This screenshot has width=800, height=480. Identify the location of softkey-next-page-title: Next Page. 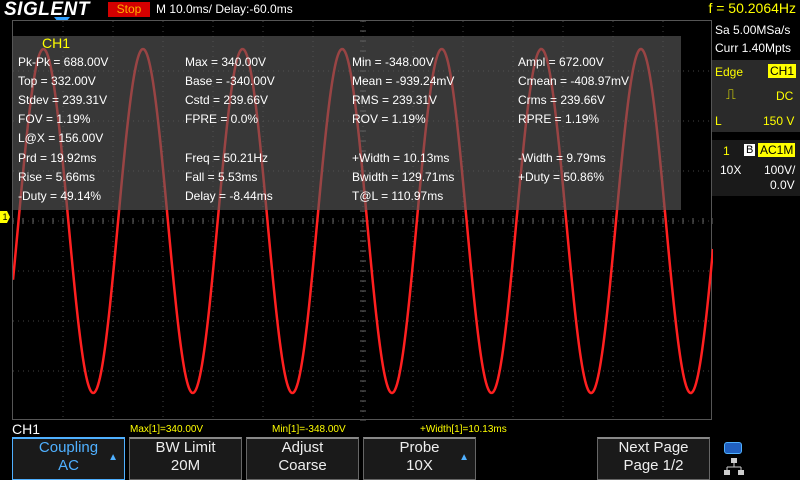
(653, 447).